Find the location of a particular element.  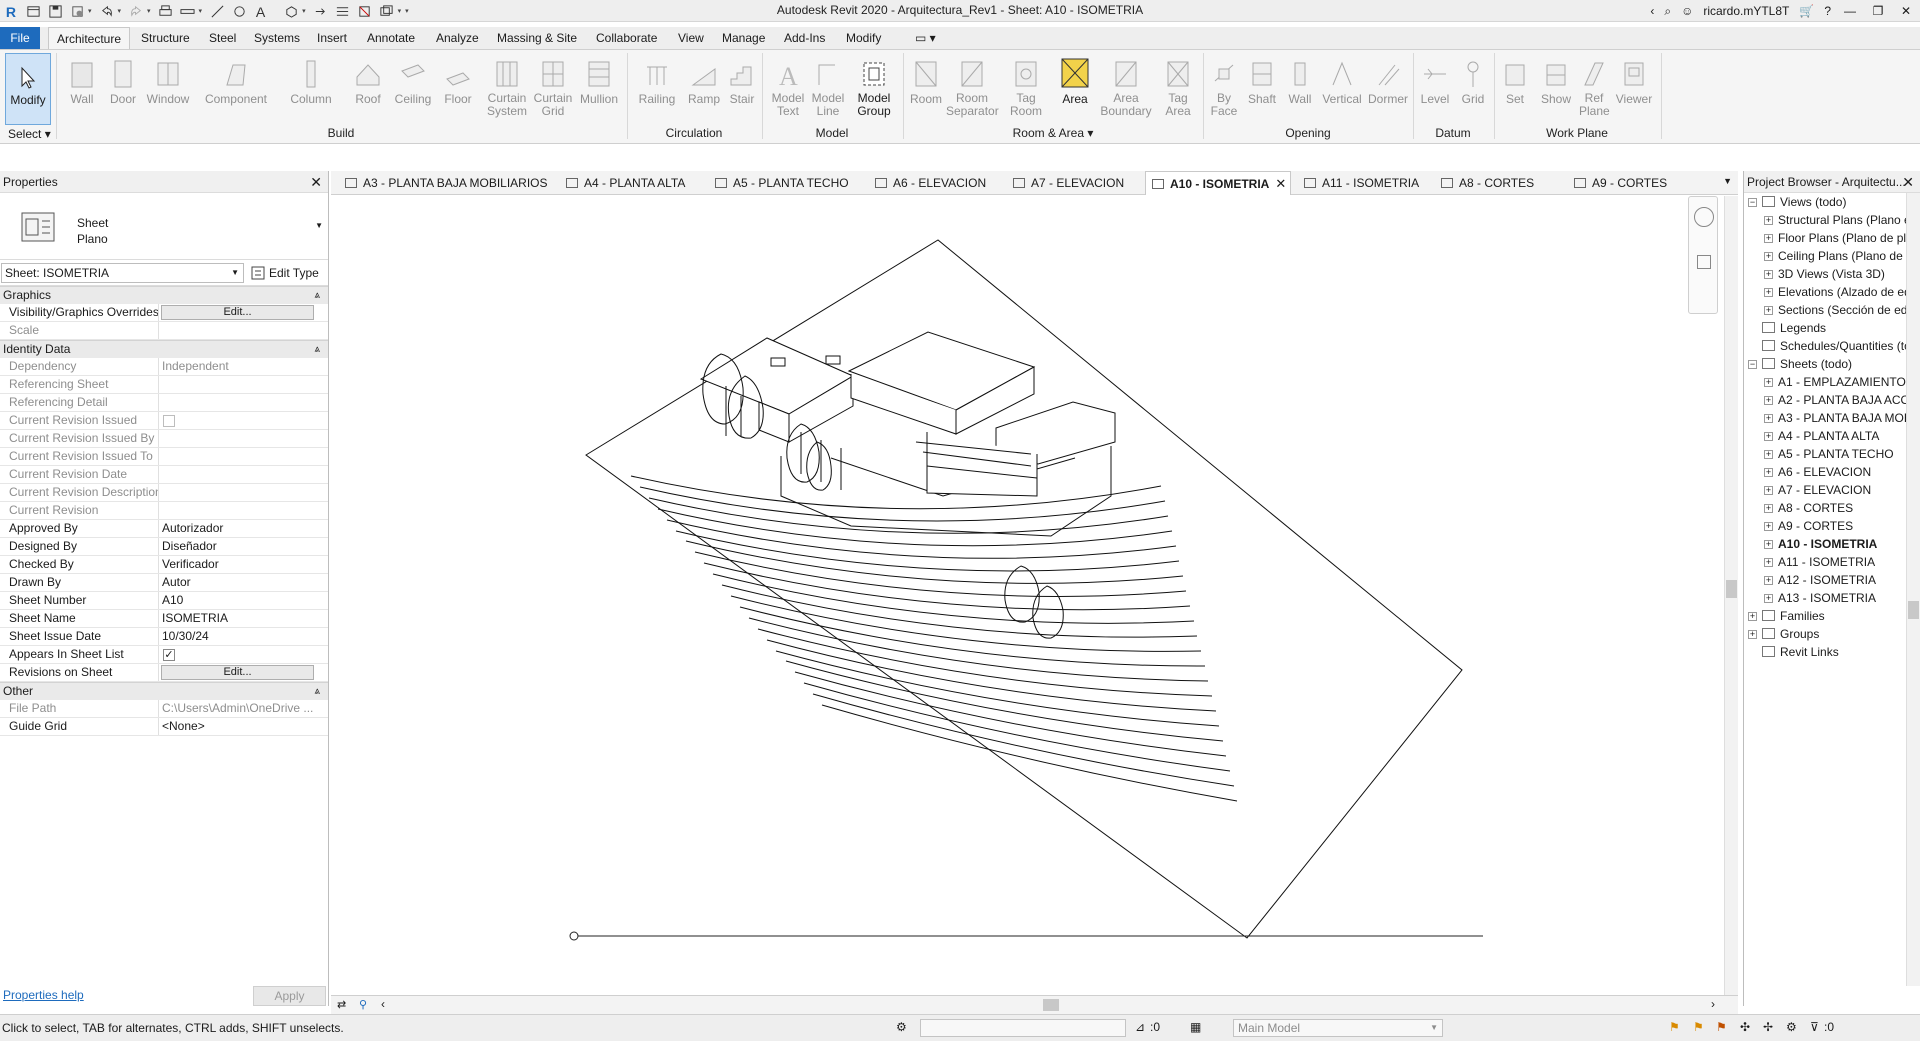

area-boundary-button: Area Boundary is located at coordinates (1126, 88).